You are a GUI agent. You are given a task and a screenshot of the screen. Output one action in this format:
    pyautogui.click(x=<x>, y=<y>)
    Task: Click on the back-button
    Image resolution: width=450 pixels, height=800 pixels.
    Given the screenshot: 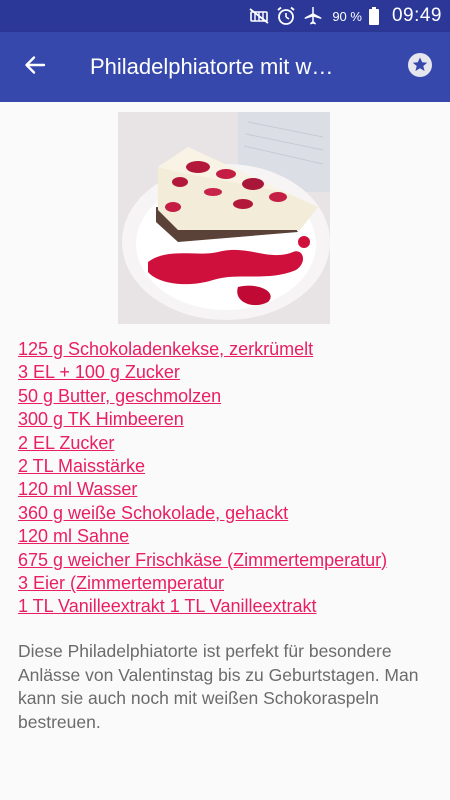 What is the action you would take?
    pyautogui.click(x=35, y=67)
    